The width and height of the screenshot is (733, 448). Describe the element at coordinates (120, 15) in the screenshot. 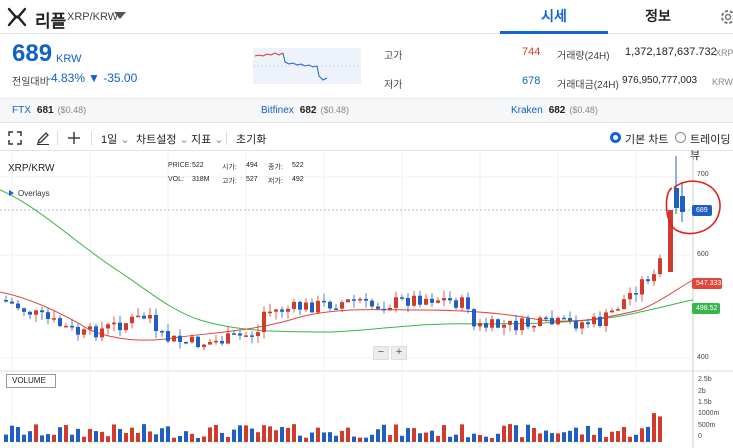

I see `pair-dropdown-icon` at that location.